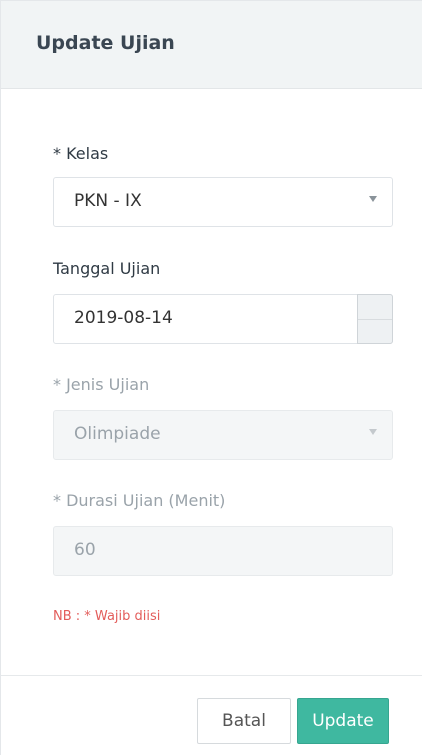 This screenshot has width=422, height=755. What do you see at coordinates (107, 616) in the screenshot?
I see `required-note: NB : * Wajib diisi` at bounding box center [107, 616].